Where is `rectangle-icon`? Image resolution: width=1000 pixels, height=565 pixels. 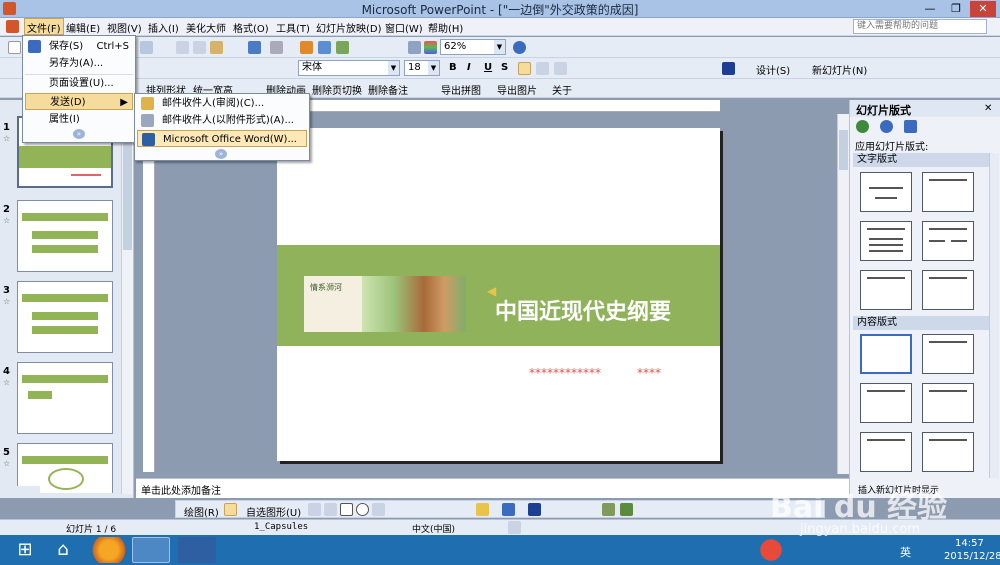 rectangle-icon is located at coordinates (346, 509).